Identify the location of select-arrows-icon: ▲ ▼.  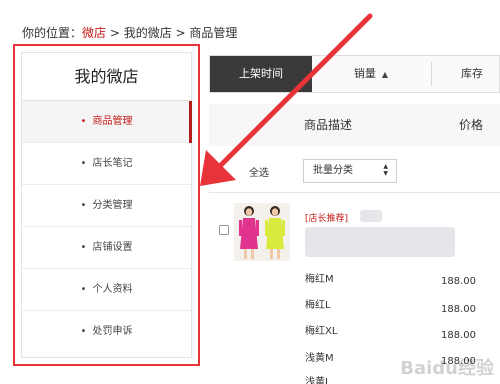
(385, 170).